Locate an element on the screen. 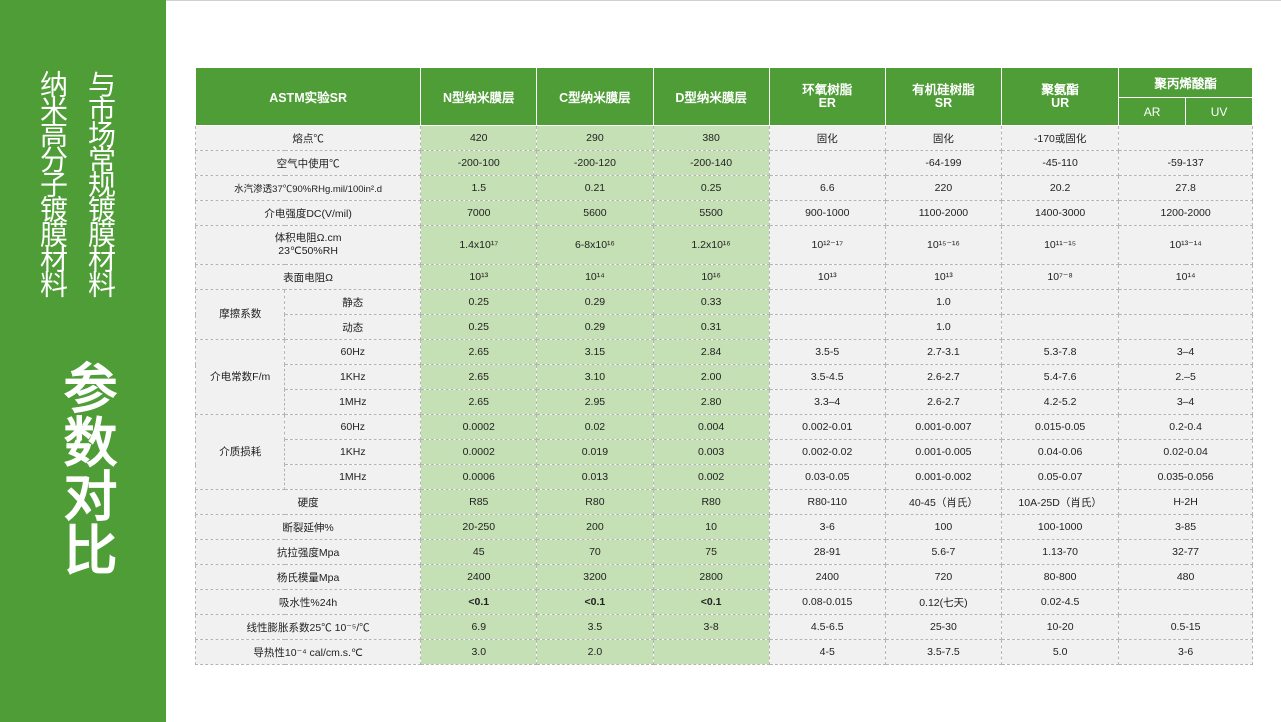  cell-c: 2.95 is located at coordinates (595, 402).